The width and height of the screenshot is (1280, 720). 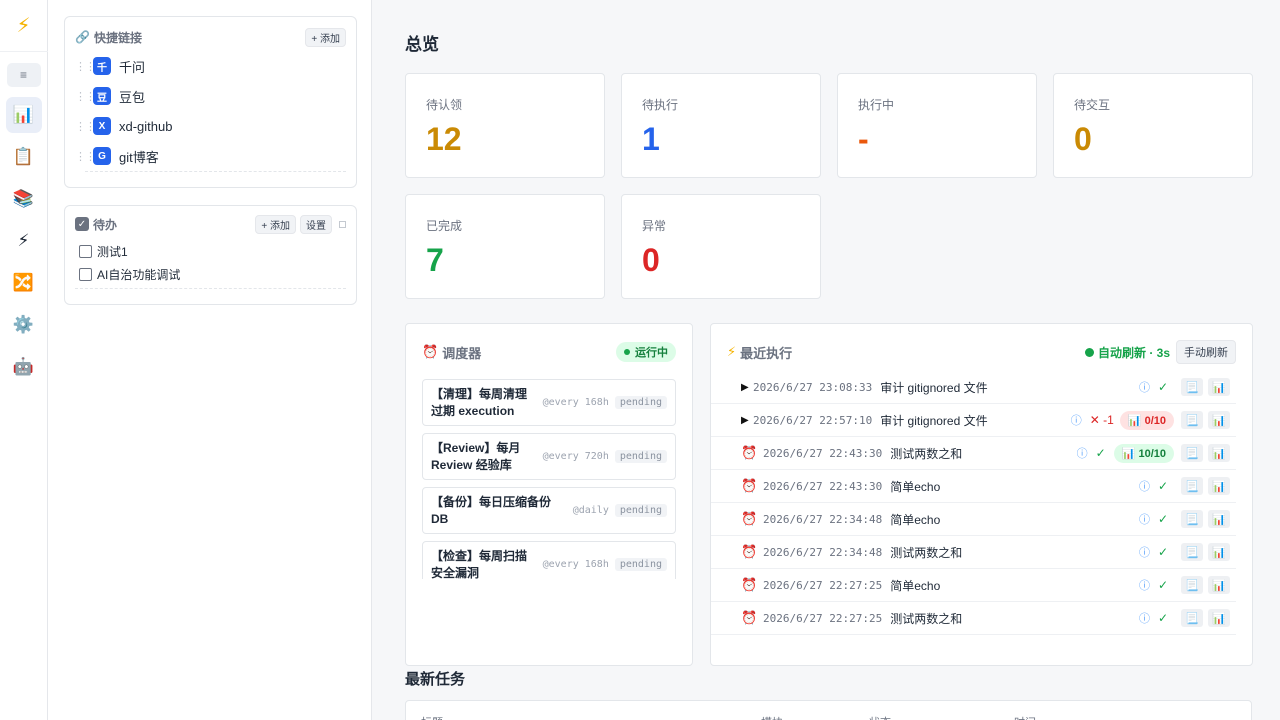 I want to click on stat-card: 异常 0, so click(x=721, y=246).